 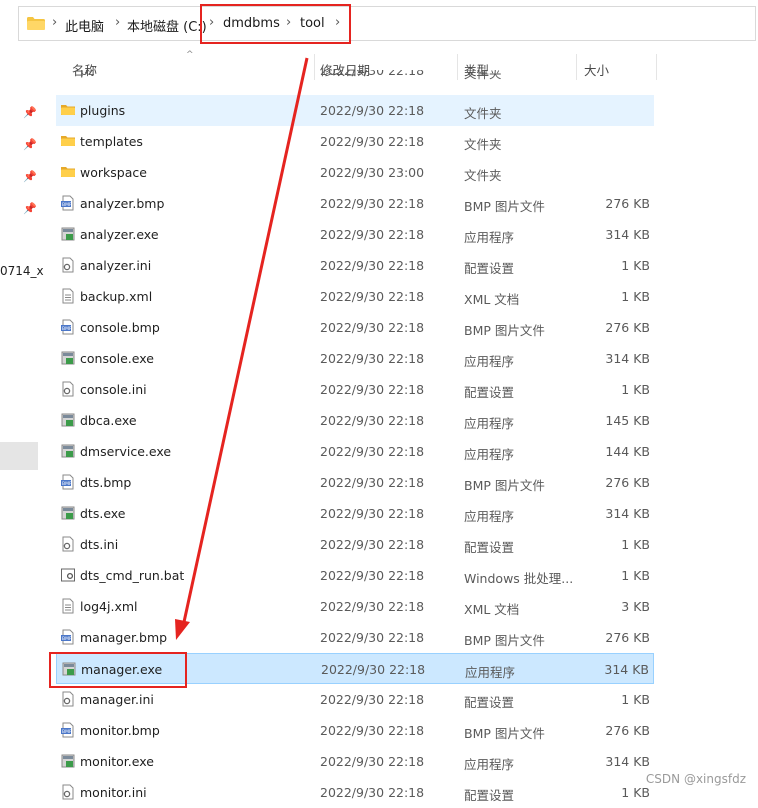 What do you see at coordinates (656, 67) in the screenshot?
I see `column-divider` at bounding box center [656, 67].